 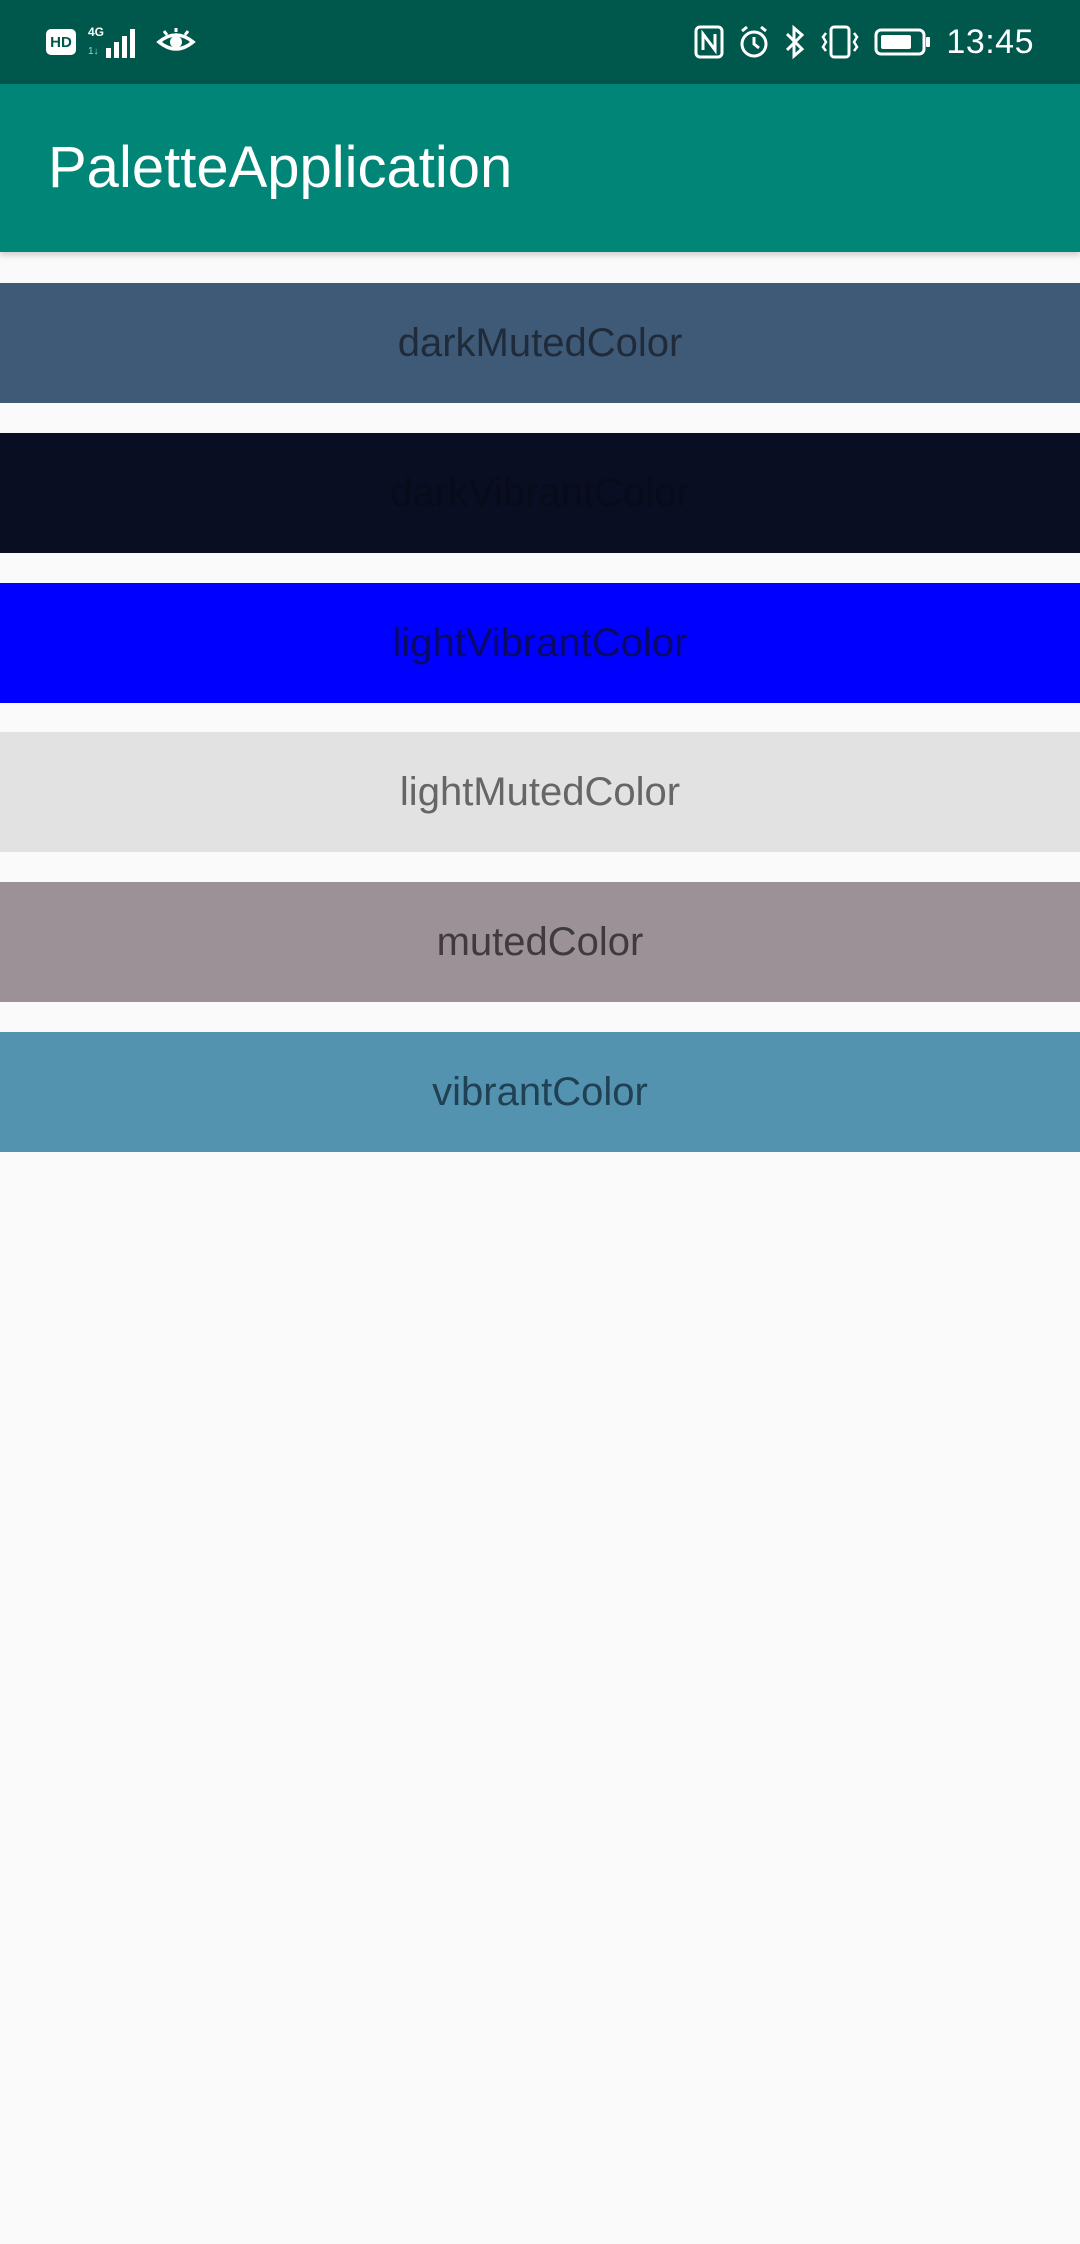 I want to click on swatch-label: lightVibrantColor, so click(x=540, y=642).